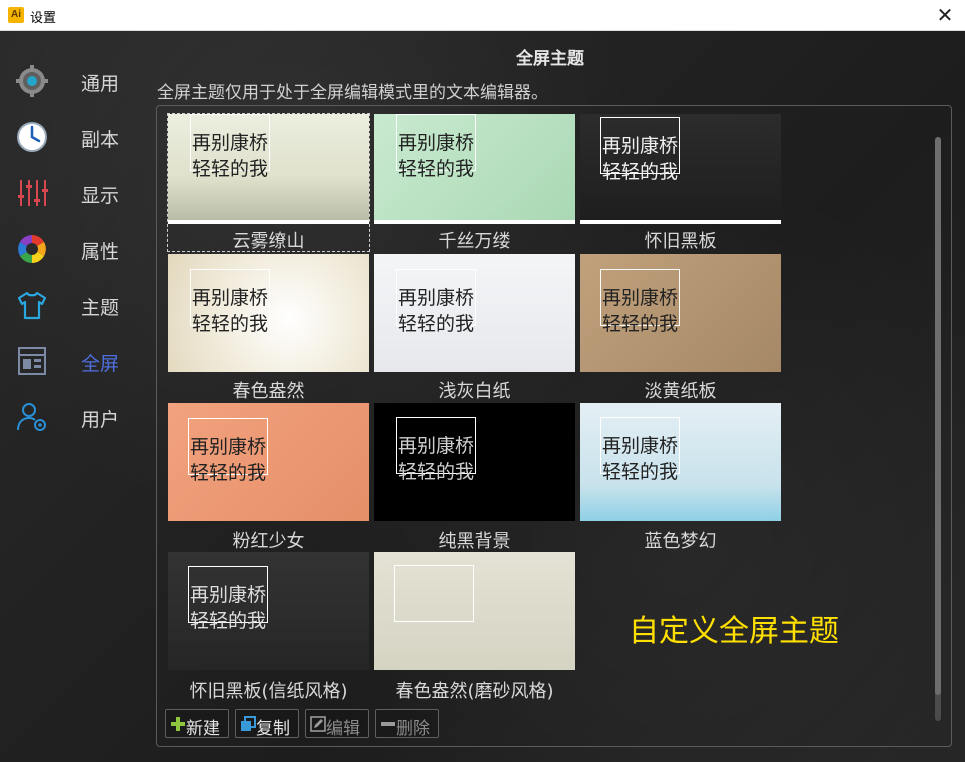 This screenshot has height=762, width=965. Describe the element at coordinates (474, 541) in the screenshot. I see `theme-name: 纯黑背景` at that location.